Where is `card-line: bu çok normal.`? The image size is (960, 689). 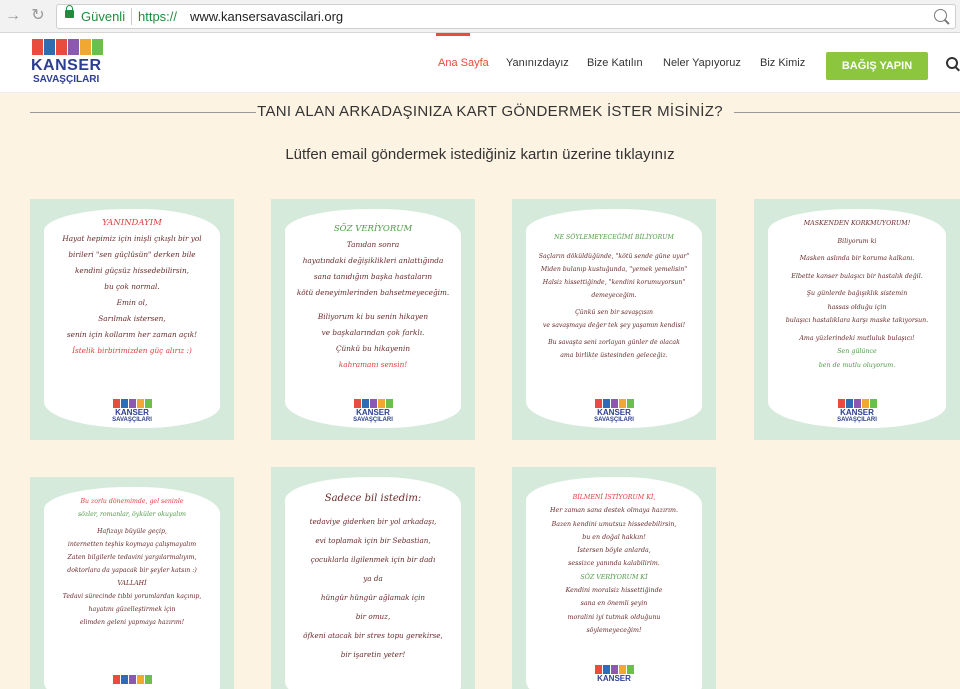
card-line: bu çok normal. is located at coordinates (132, 286).